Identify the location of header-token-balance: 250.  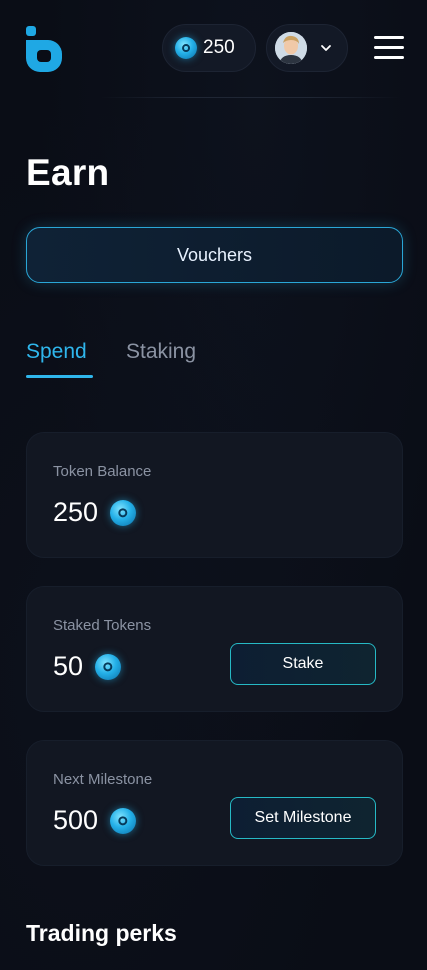
(219, 47).